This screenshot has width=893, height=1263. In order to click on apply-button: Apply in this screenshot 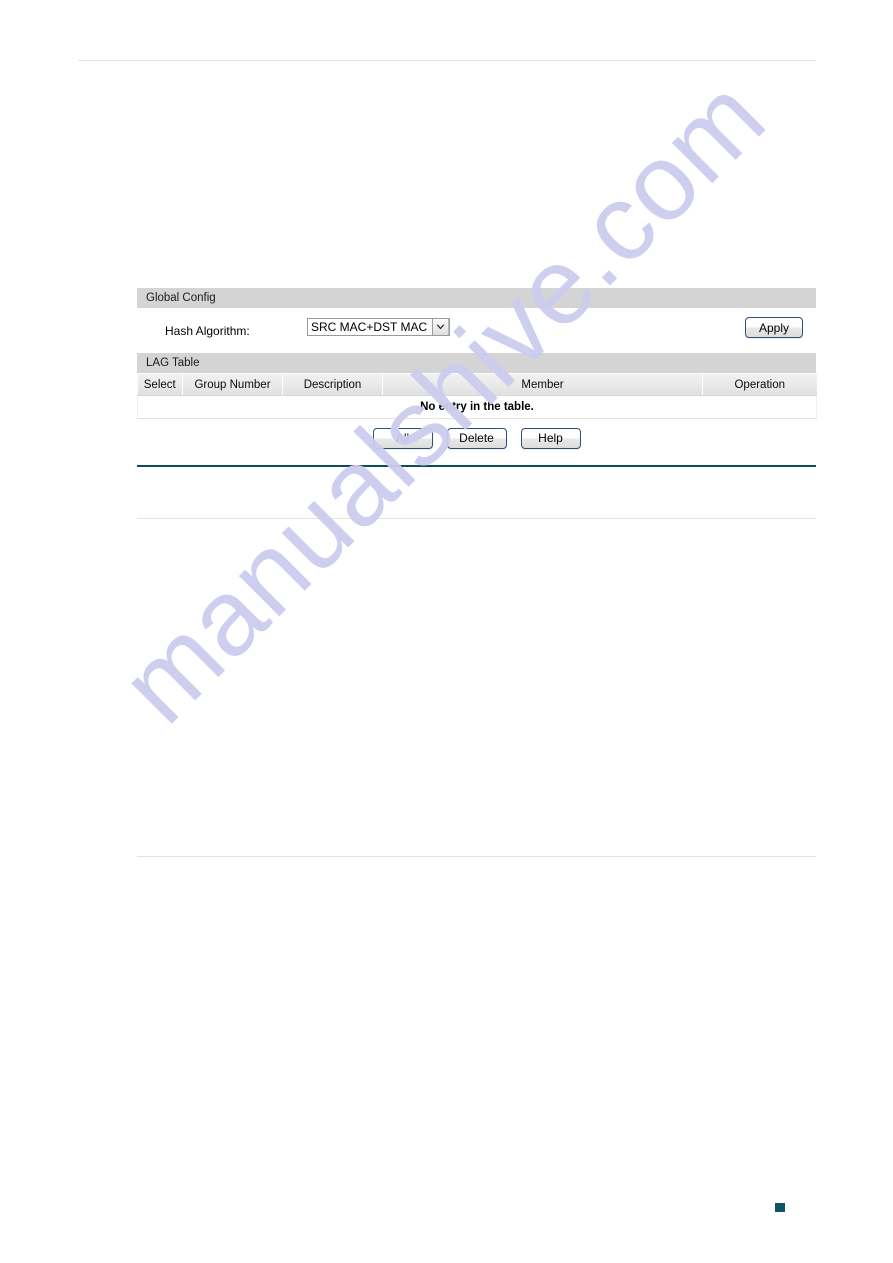, I will do `click(774, 327)`.